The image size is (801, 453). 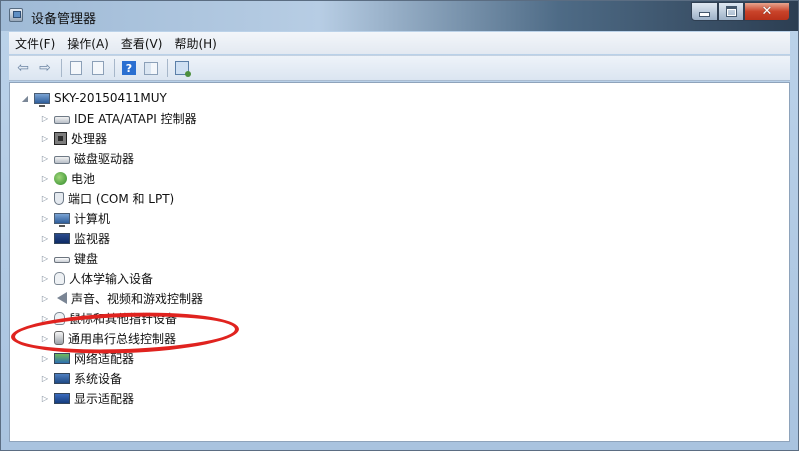 What do you see at coordinates (142, 43) in the screenshot?
I see `menu-view: 查看(V)` at bounding box center [142, 43].